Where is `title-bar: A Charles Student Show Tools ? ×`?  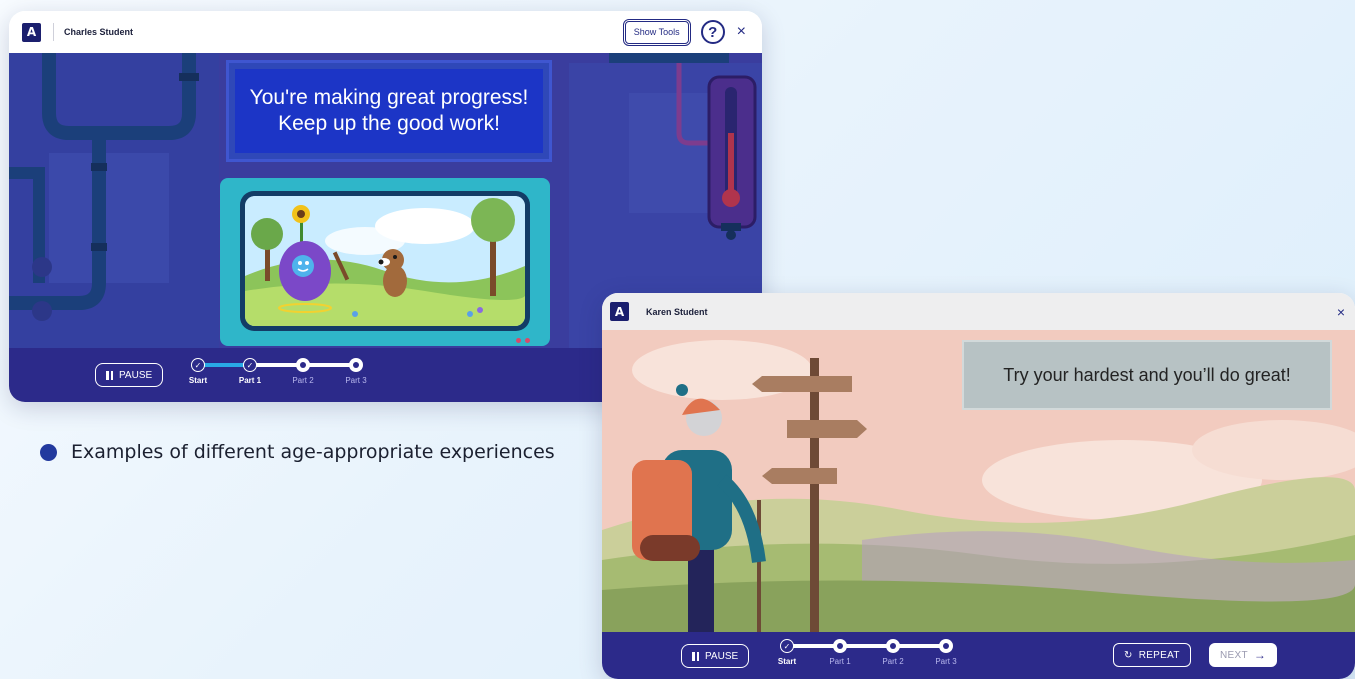 title-bar: A Charles Student Show Tools ? × is located at coordinates (385, 32).